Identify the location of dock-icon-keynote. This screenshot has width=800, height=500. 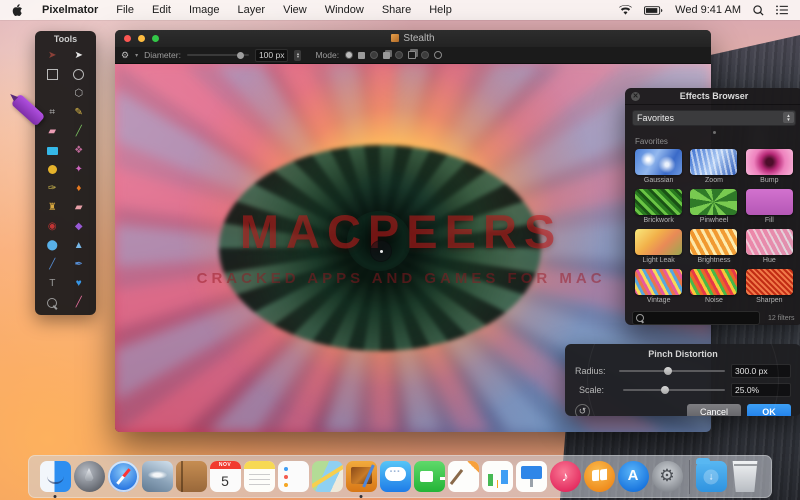
(531, 476).